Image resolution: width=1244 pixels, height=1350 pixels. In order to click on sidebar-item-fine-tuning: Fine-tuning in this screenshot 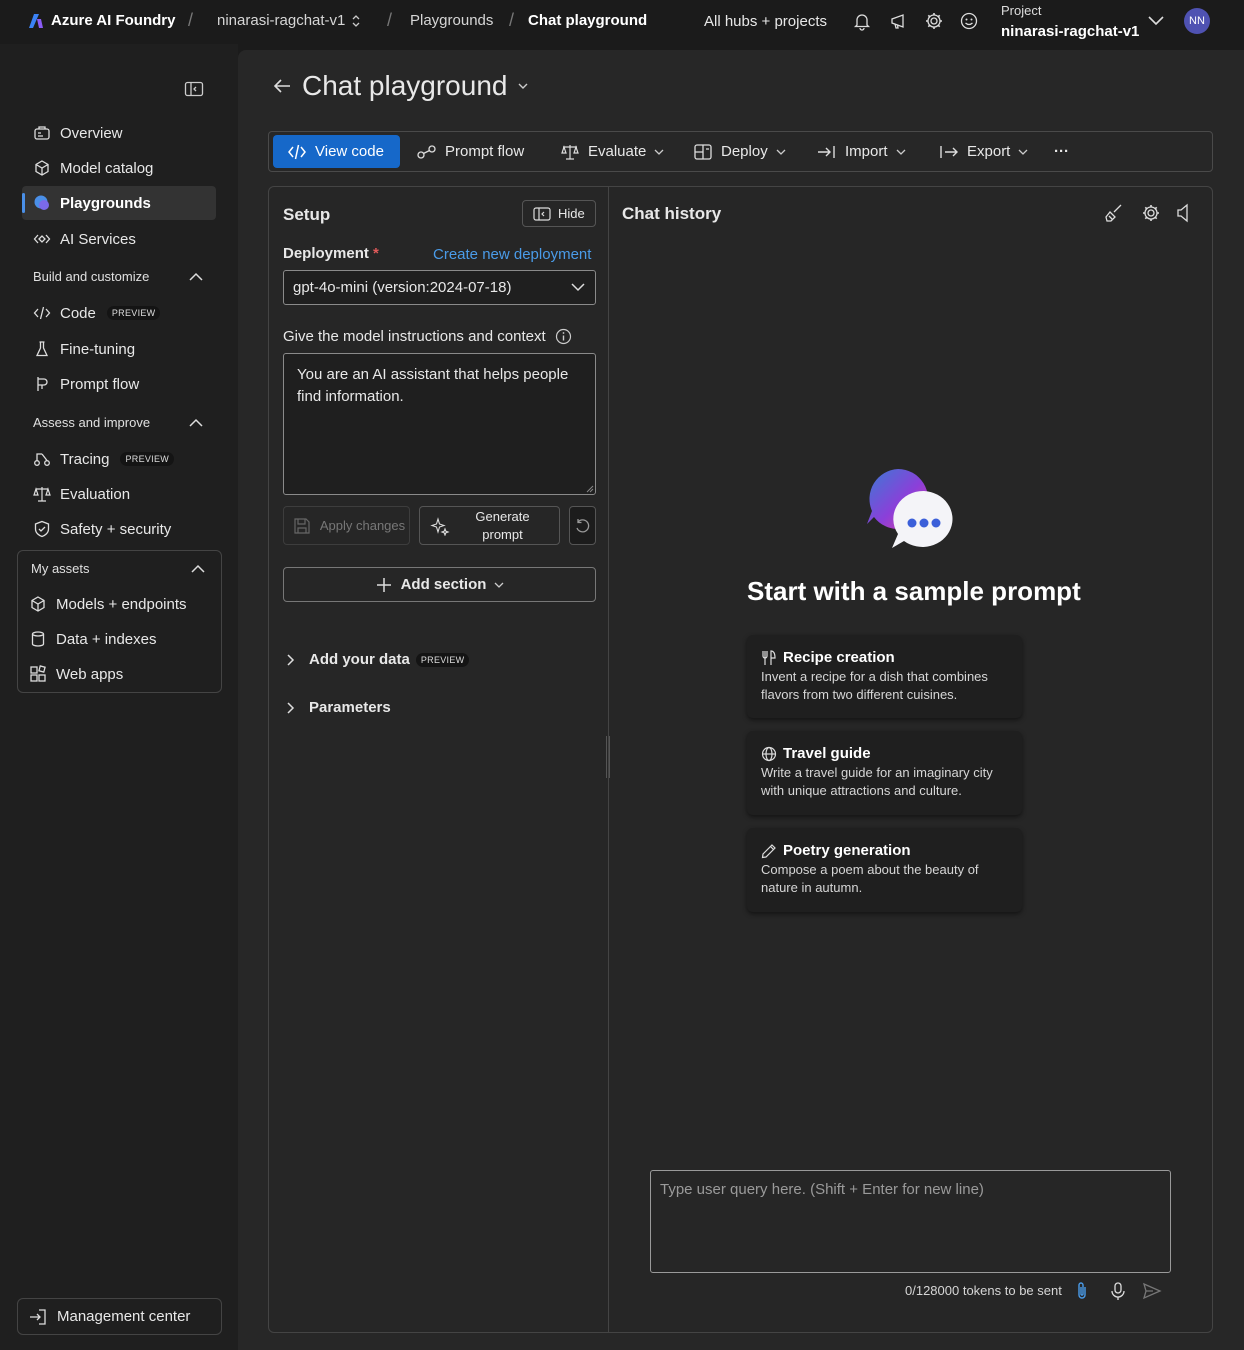, I will do `click(119, 349)`.